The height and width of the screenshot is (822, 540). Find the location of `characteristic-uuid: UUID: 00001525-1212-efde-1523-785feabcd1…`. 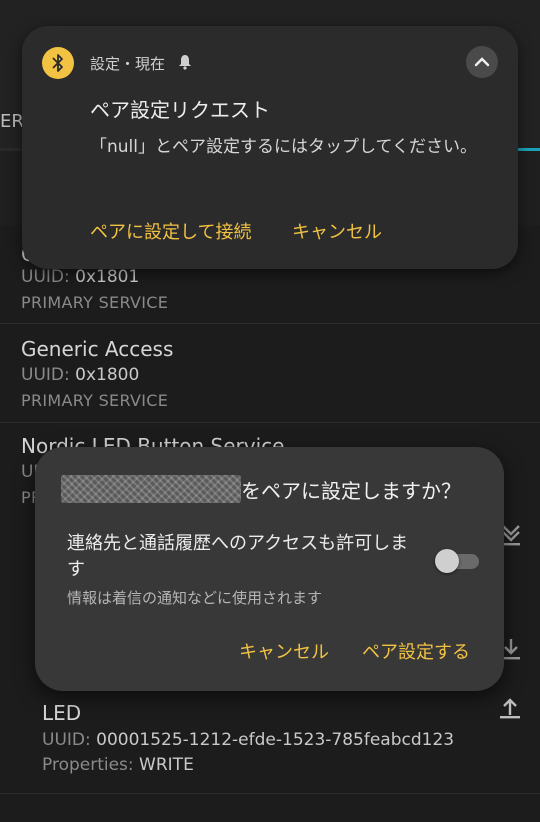

characteristic-uuid: UUID: 00001525-1212-efde-1523-785feabcd1… is located at coordinates (248, 740).